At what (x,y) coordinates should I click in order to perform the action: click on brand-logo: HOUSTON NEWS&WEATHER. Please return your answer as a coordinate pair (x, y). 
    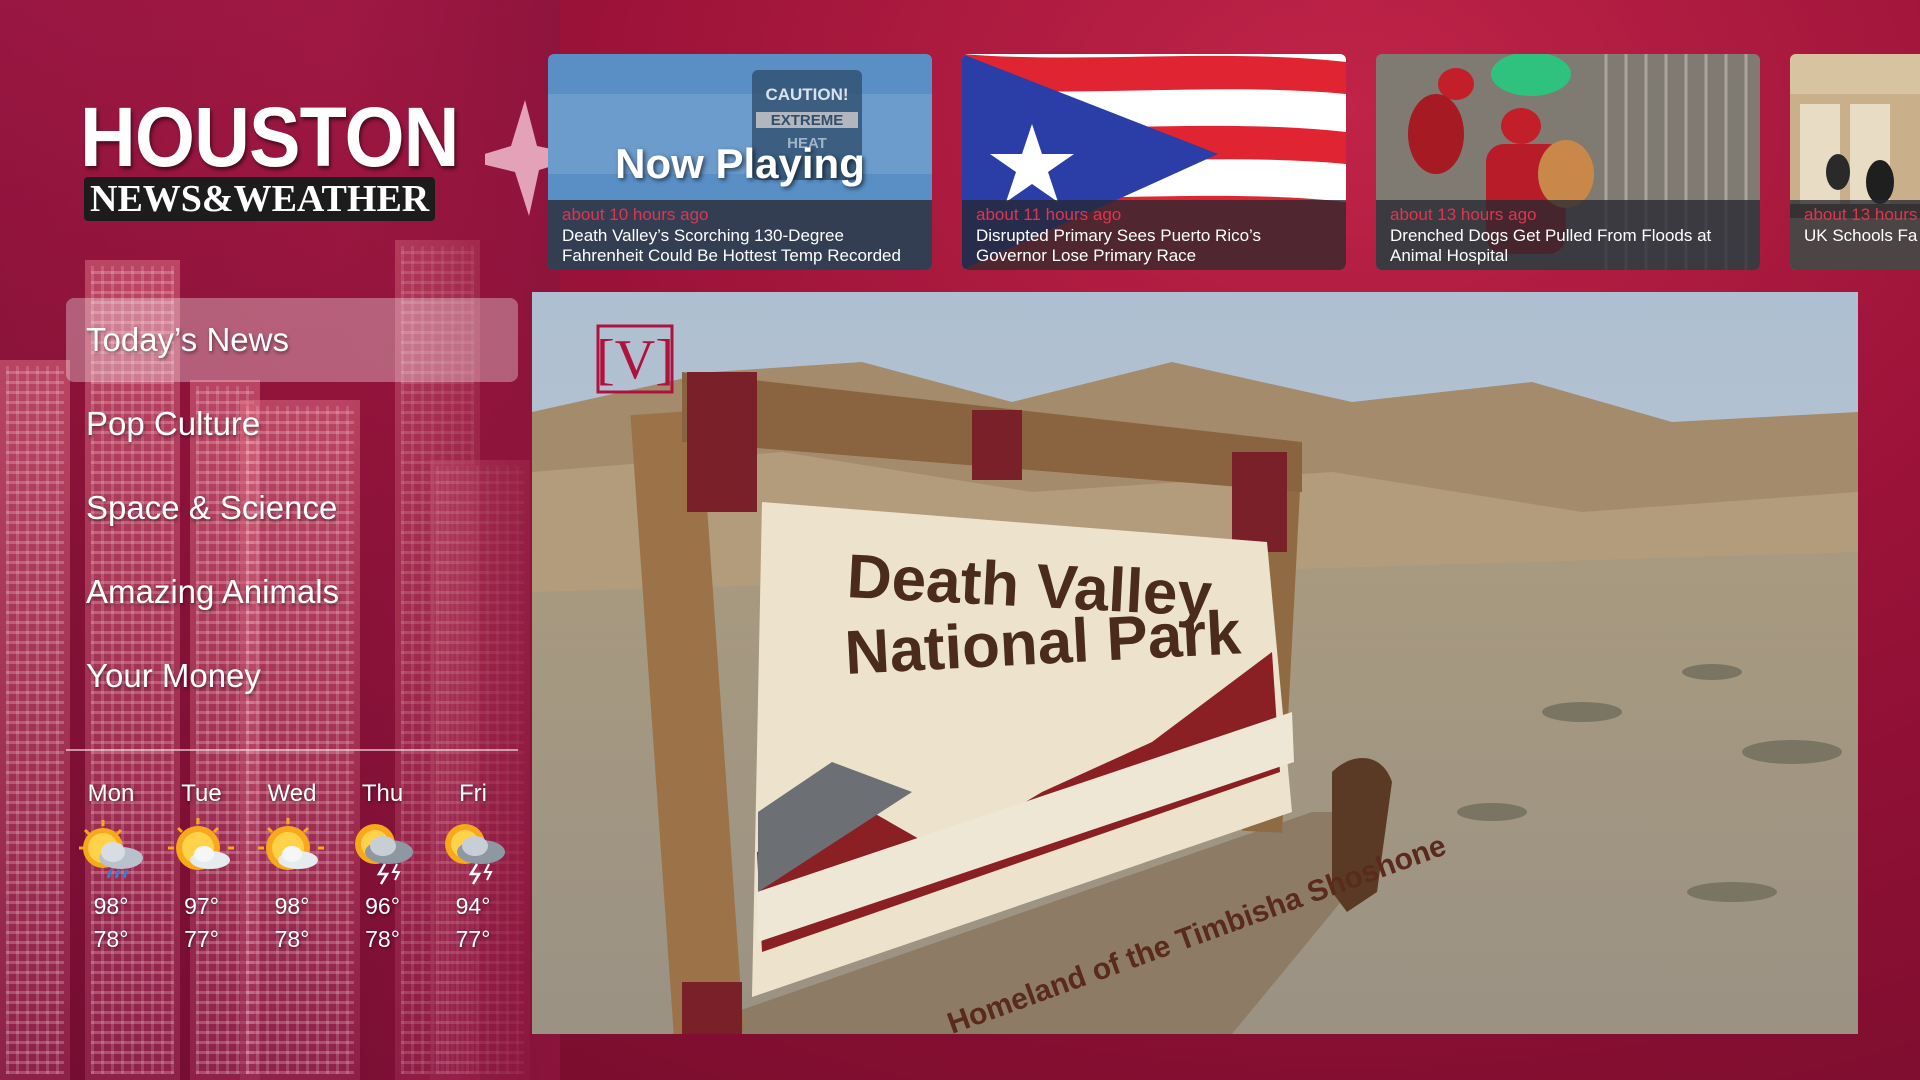
    Looking at the image, I should click on (332, 162).